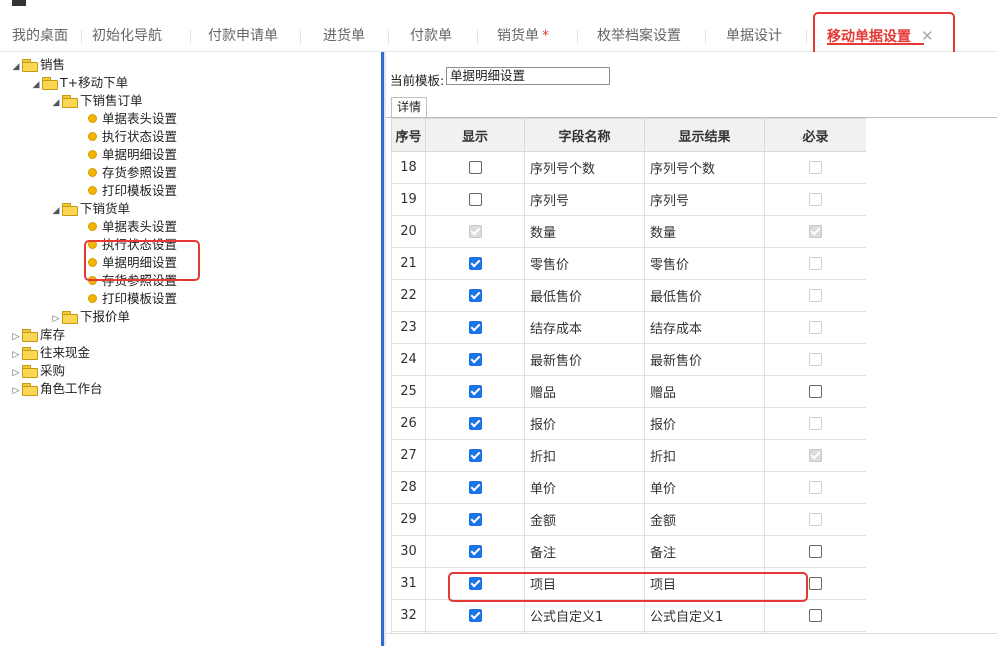  What do you see at coordinates (584, 615) in the screenshot?
I see `field-name-cell: 公式自定义1` at bounding box center [584, 615].